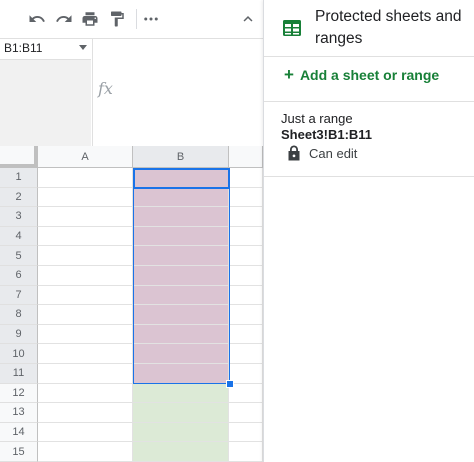 This screenshot has width=474, height=462. What do you see at coordinates (181, 413) in the screenshot?
I see `cell-b13` at bounding box center [181, 413].